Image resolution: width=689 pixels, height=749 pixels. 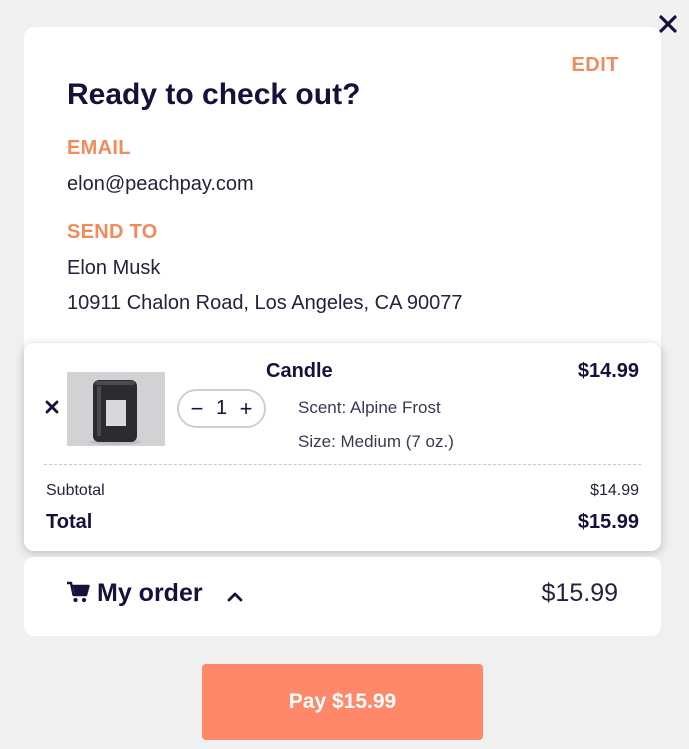 What do you see at coordinates (69, 522) in the screenshot?
I see `total-label: Total` at bounding box center [69, 522].